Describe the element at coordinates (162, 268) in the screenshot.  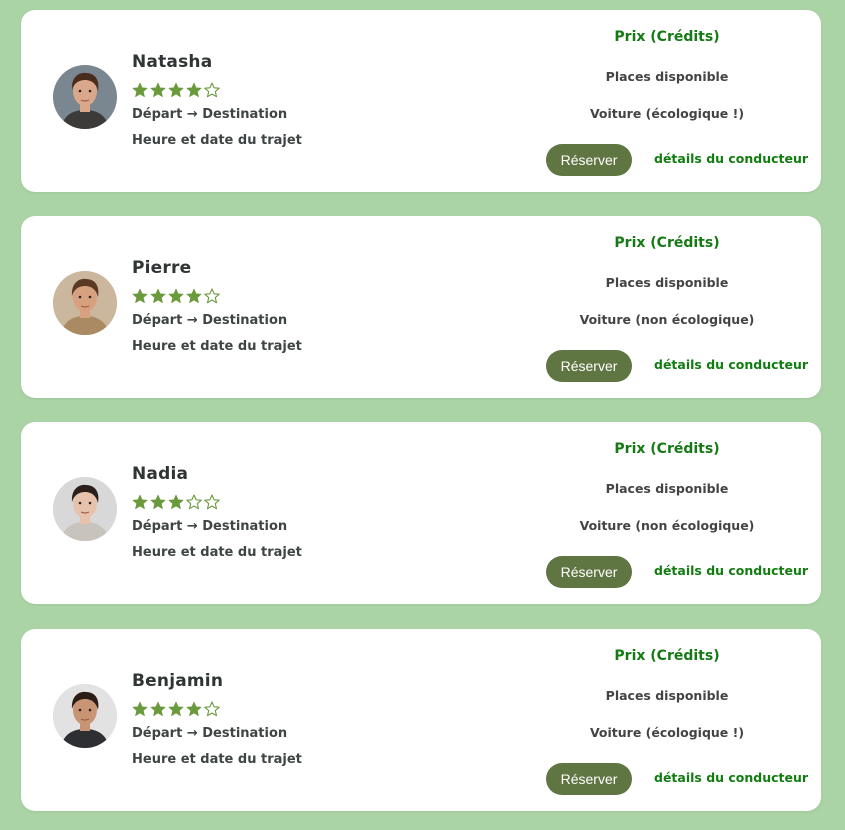
I see `driver-name: Pierre` at that location.